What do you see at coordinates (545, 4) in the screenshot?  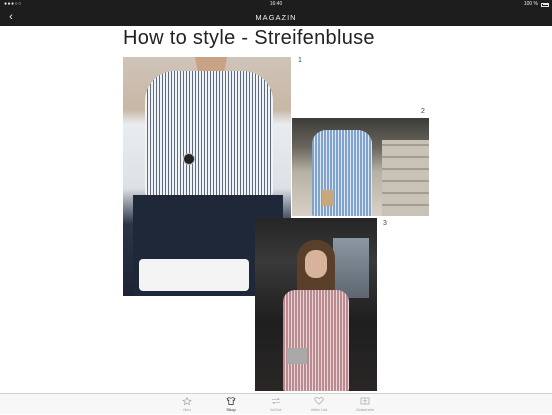 I see `battery-icon` at bounding box center [545, 4].